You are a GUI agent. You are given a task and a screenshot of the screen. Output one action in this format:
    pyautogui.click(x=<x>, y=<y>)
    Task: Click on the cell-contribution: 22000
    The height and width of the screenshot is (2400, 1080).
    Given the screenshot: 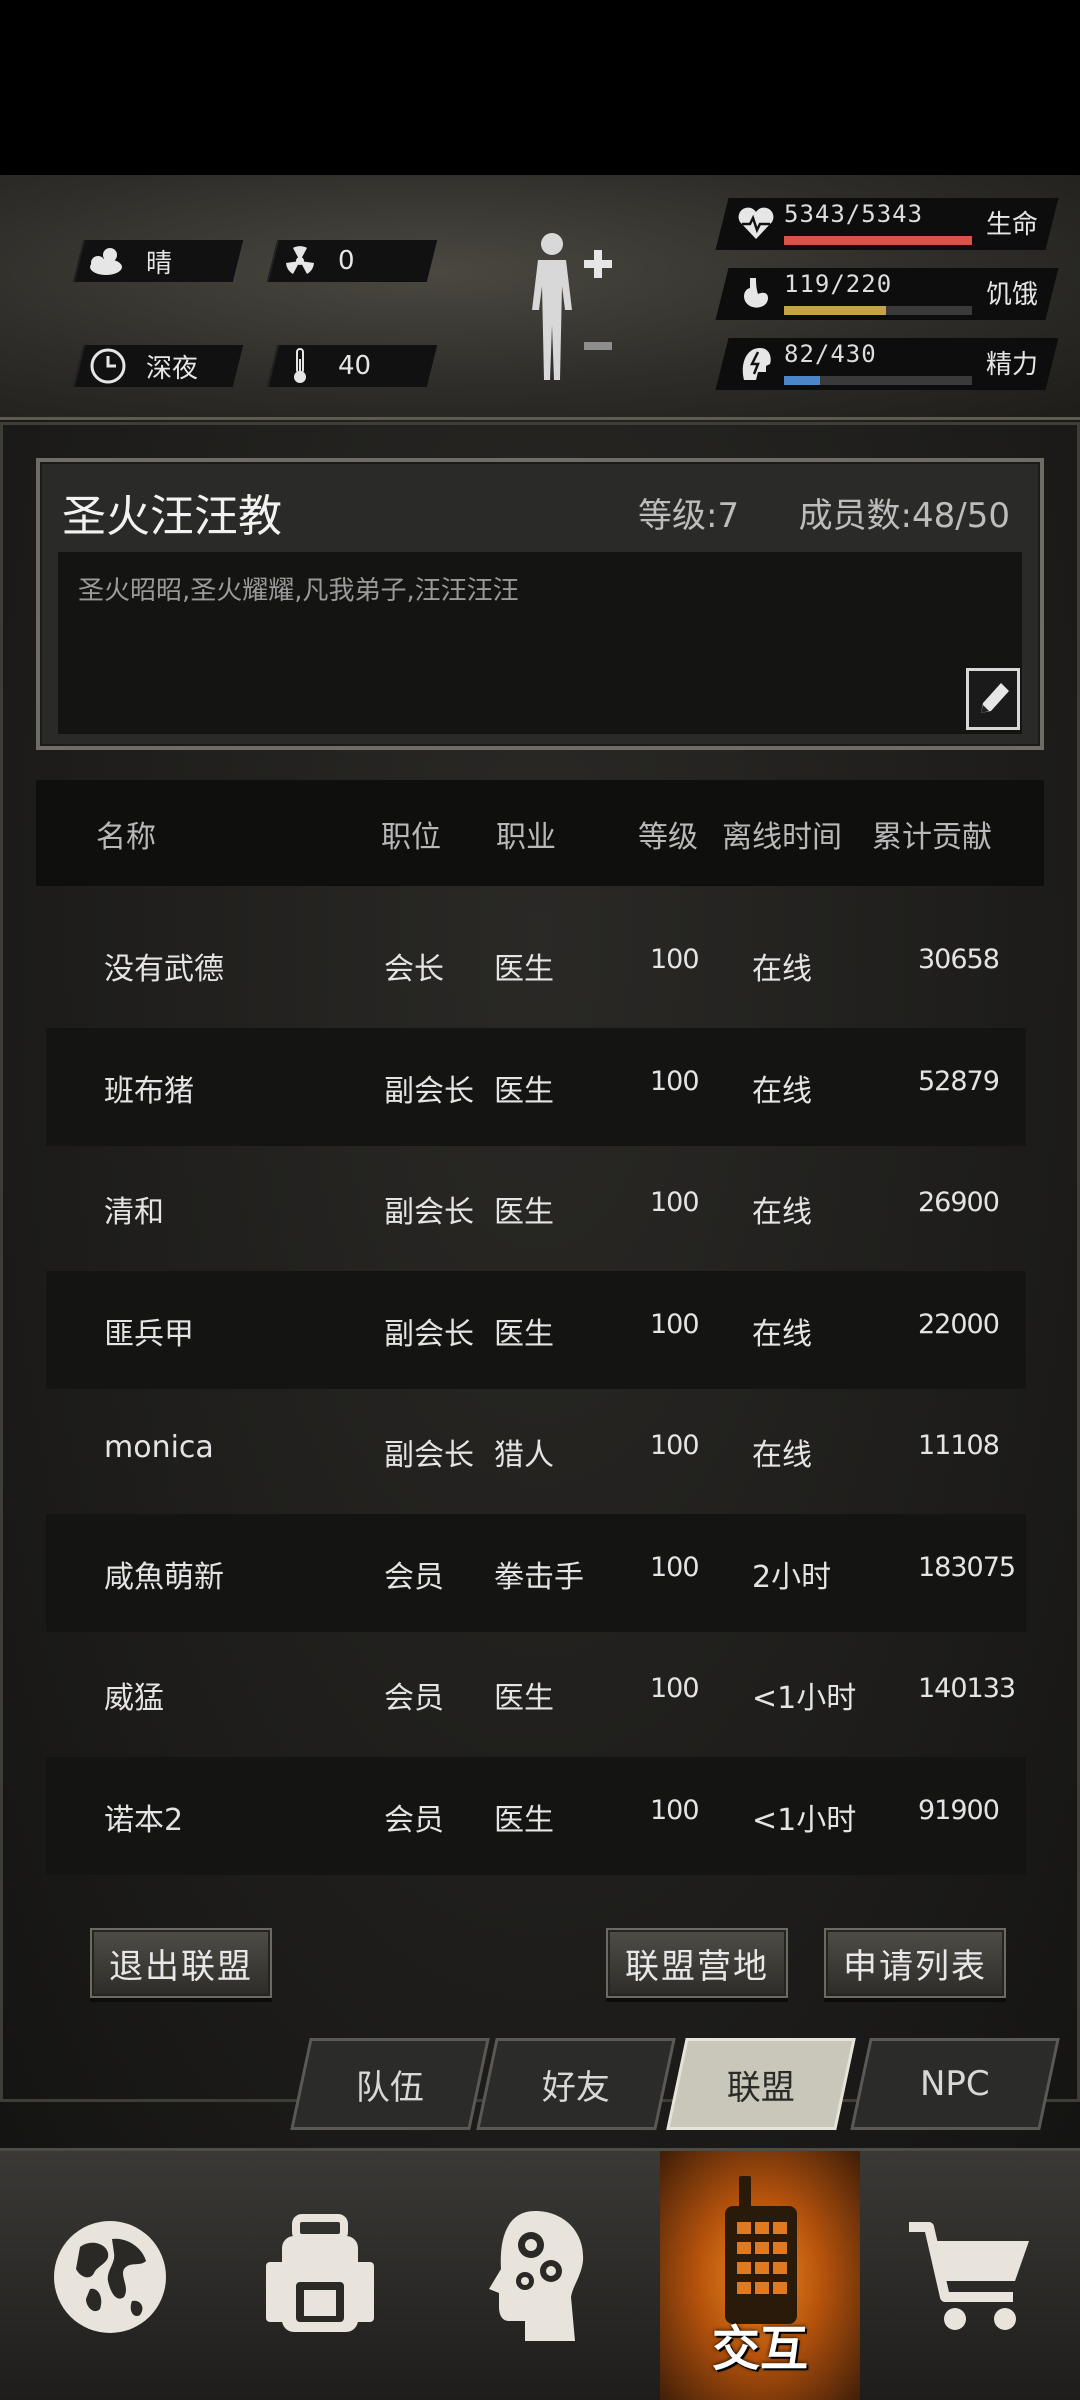 What is the action you would take?
    pyautogui.click(x=959, y=1324)
    